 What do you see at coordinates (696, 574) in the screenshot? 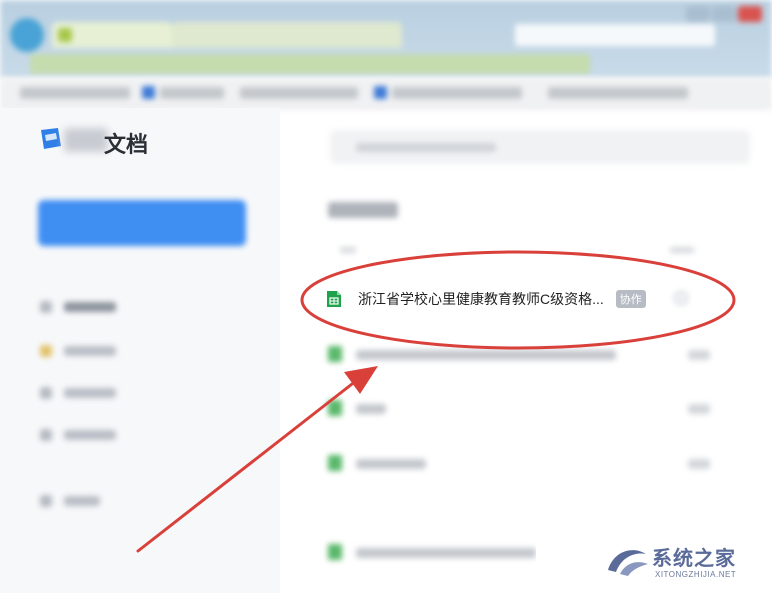
I see `watermark-subtext: XITONGZHIJIA.NET` at bounding box center [696, 574].